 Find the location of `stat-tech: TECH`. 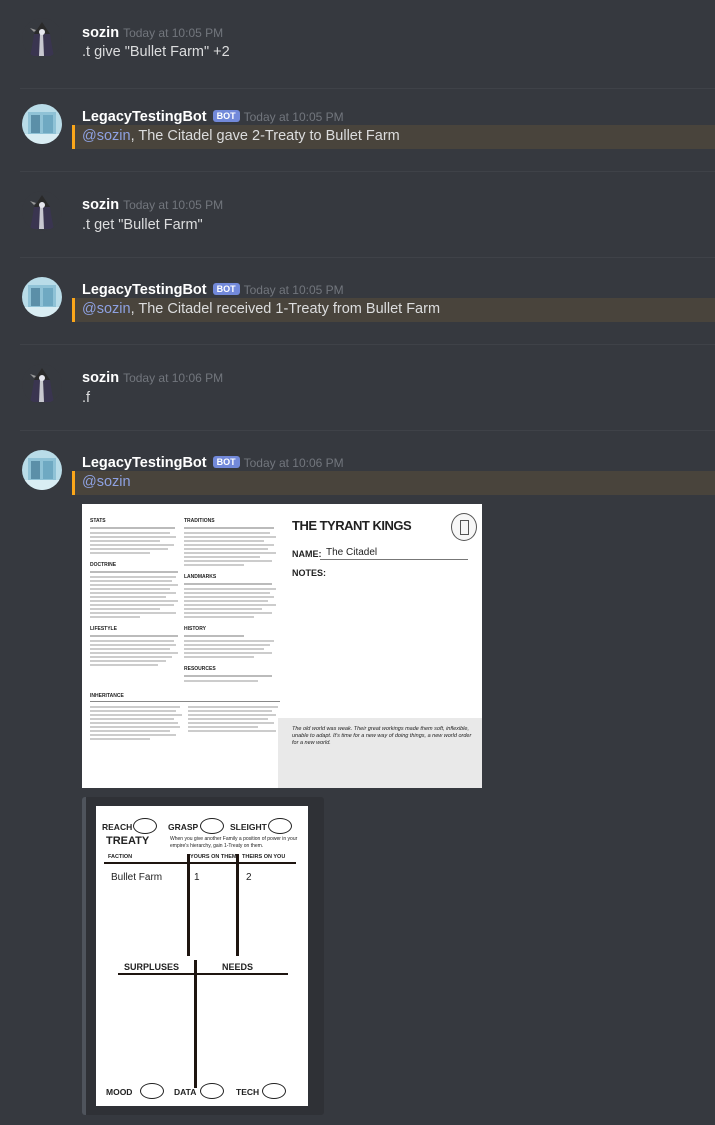

stat-tech: TECH is located at coordinates (248, 1092).